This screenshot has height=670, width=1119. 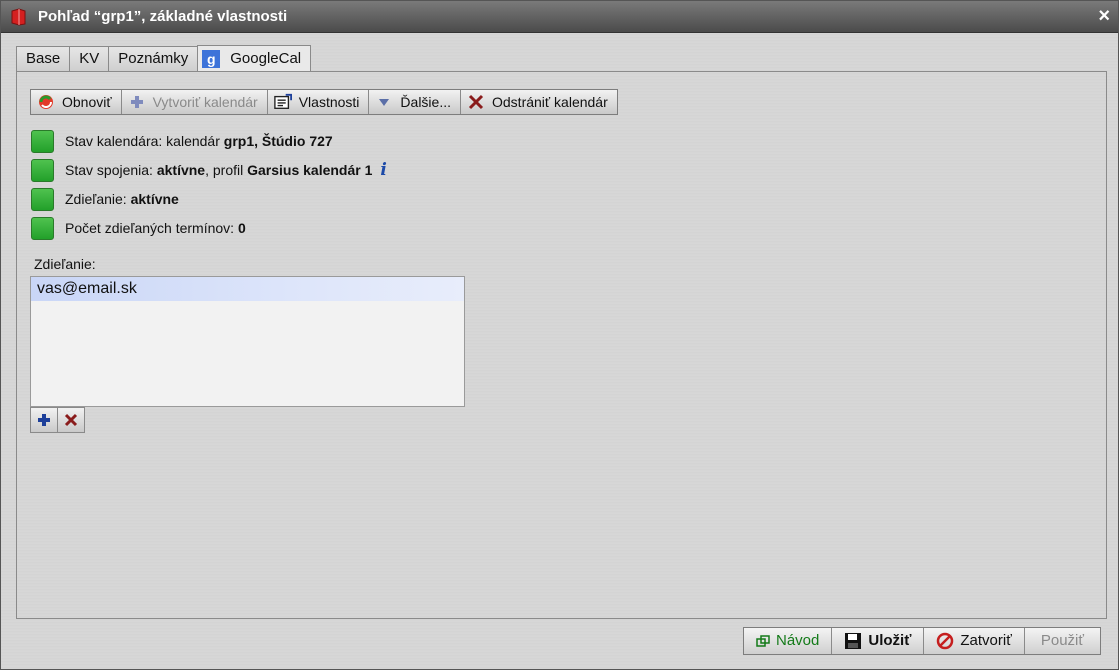 I want to click on tab-kv: KV, so click(x=89, y=58).